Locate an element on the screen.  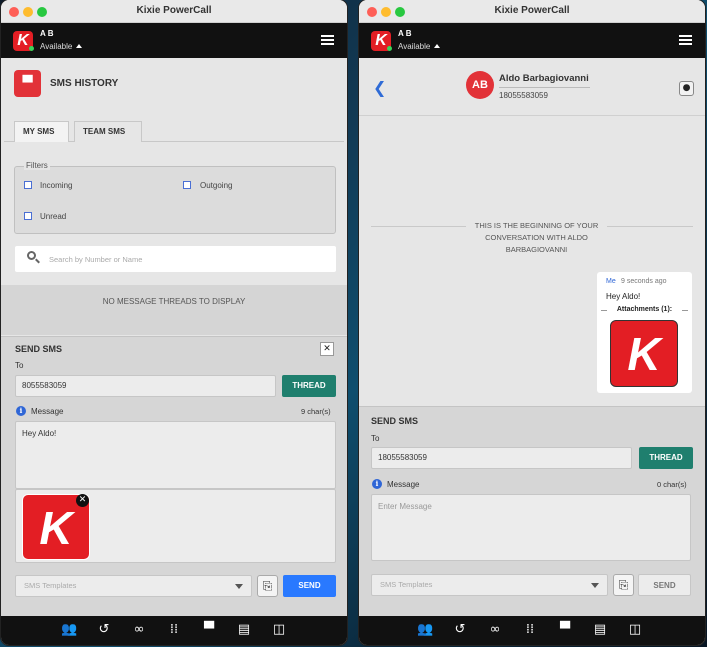
to-input: 8055583059 is located at coordinates (145, 386).